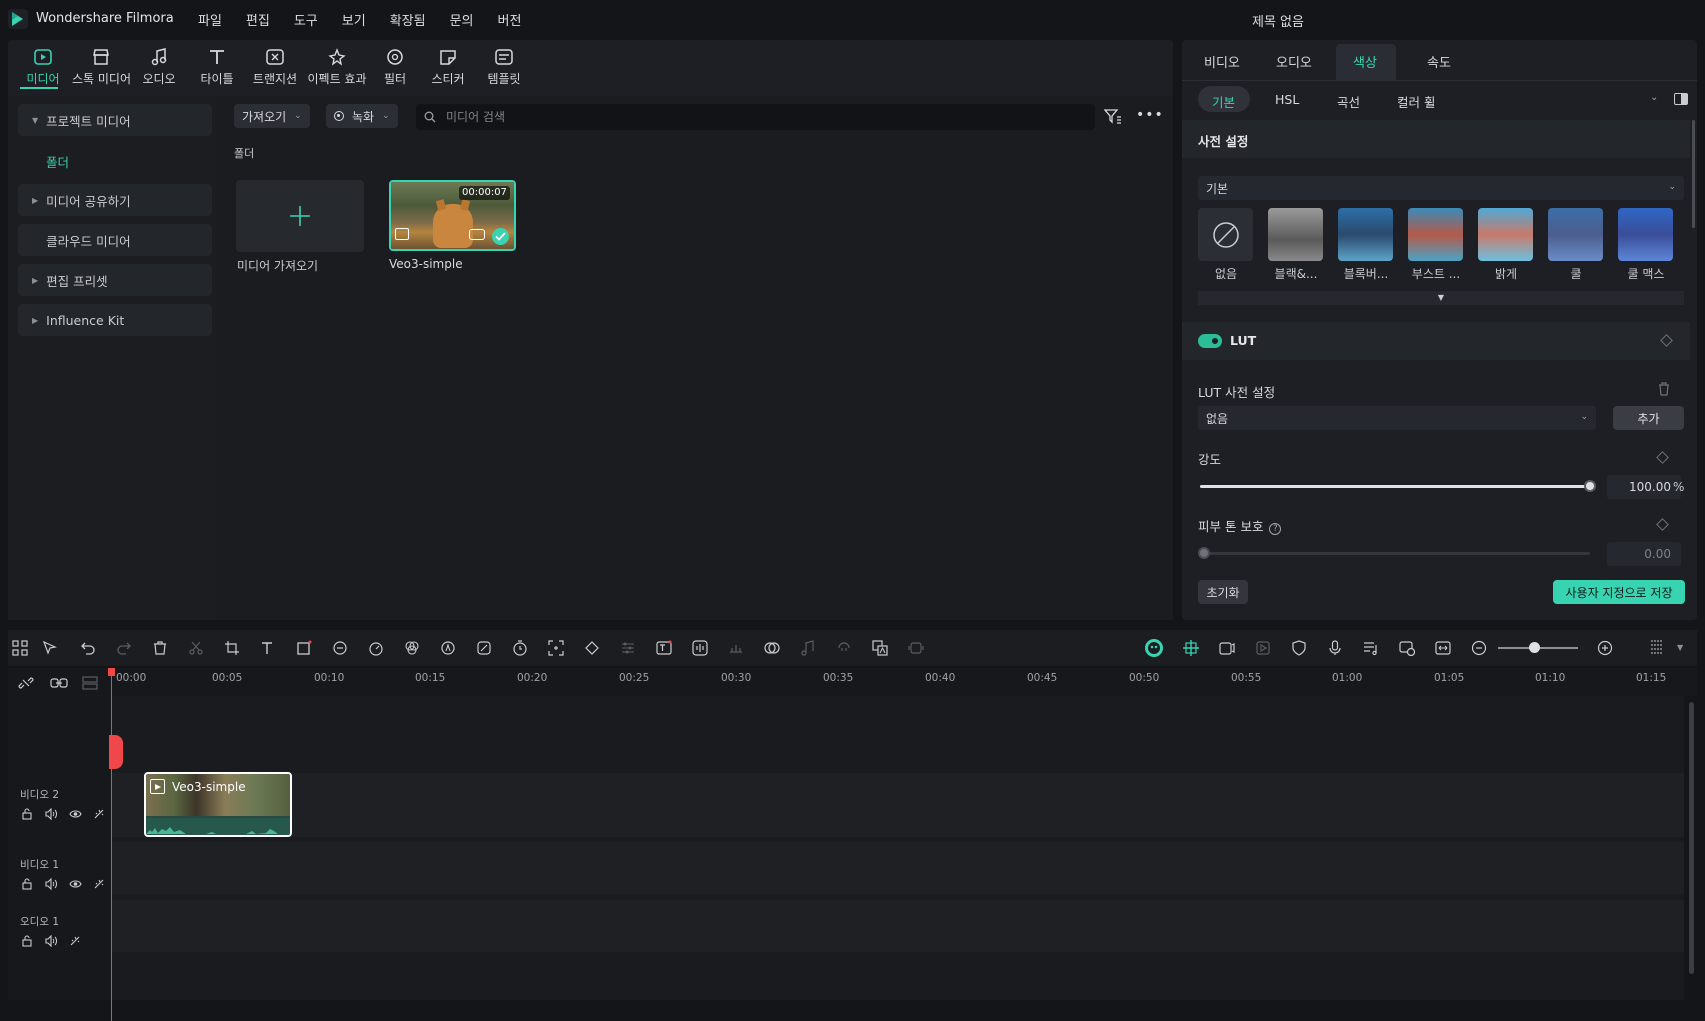 This screenshot has width=1705, height=1021. What do you see at coordinates (412, 648) in the screenshot?
I see `color-icon` at bounding box center [412, 648].